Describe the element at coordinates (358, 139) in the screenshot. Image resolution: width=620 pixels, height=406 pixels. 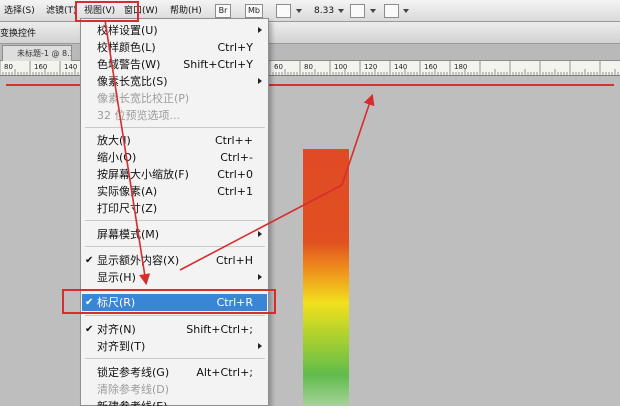
I see `arrow-to-ruler` at that location.